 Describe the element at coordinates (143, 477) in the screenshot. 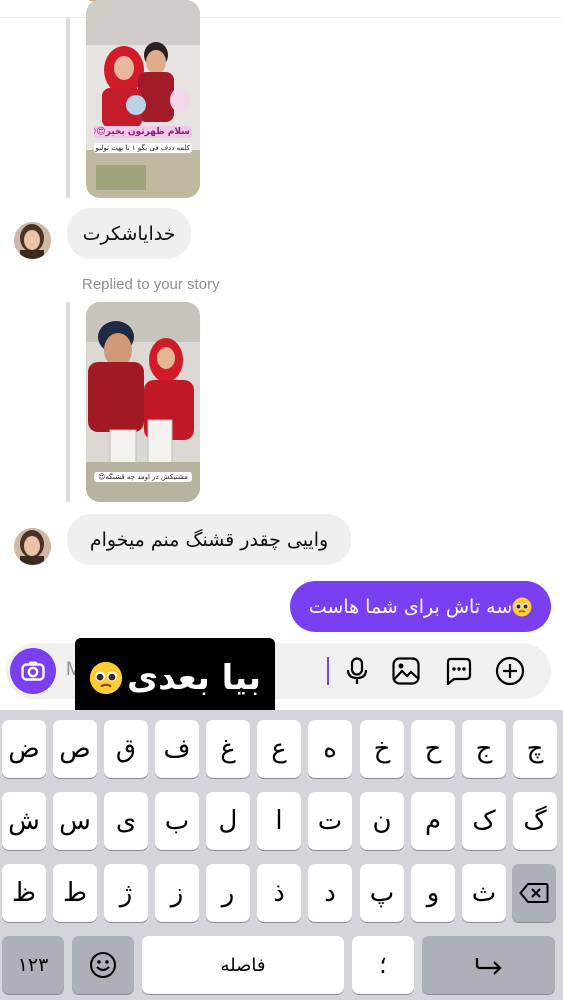

I see `story-caption: مشتیکش در اومد چه قشنگه😍` at that location.